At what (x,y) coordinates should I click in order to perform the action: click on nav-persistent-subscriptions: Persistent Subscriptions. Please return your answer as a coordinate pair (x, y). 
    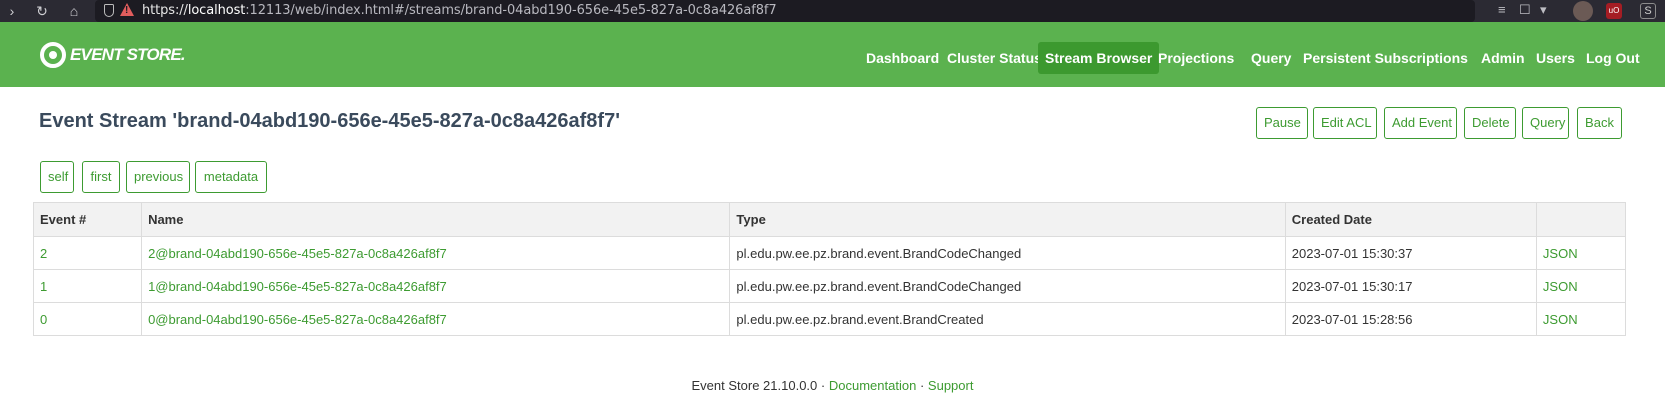
    Looking at the image, I should click on (1385, 58).